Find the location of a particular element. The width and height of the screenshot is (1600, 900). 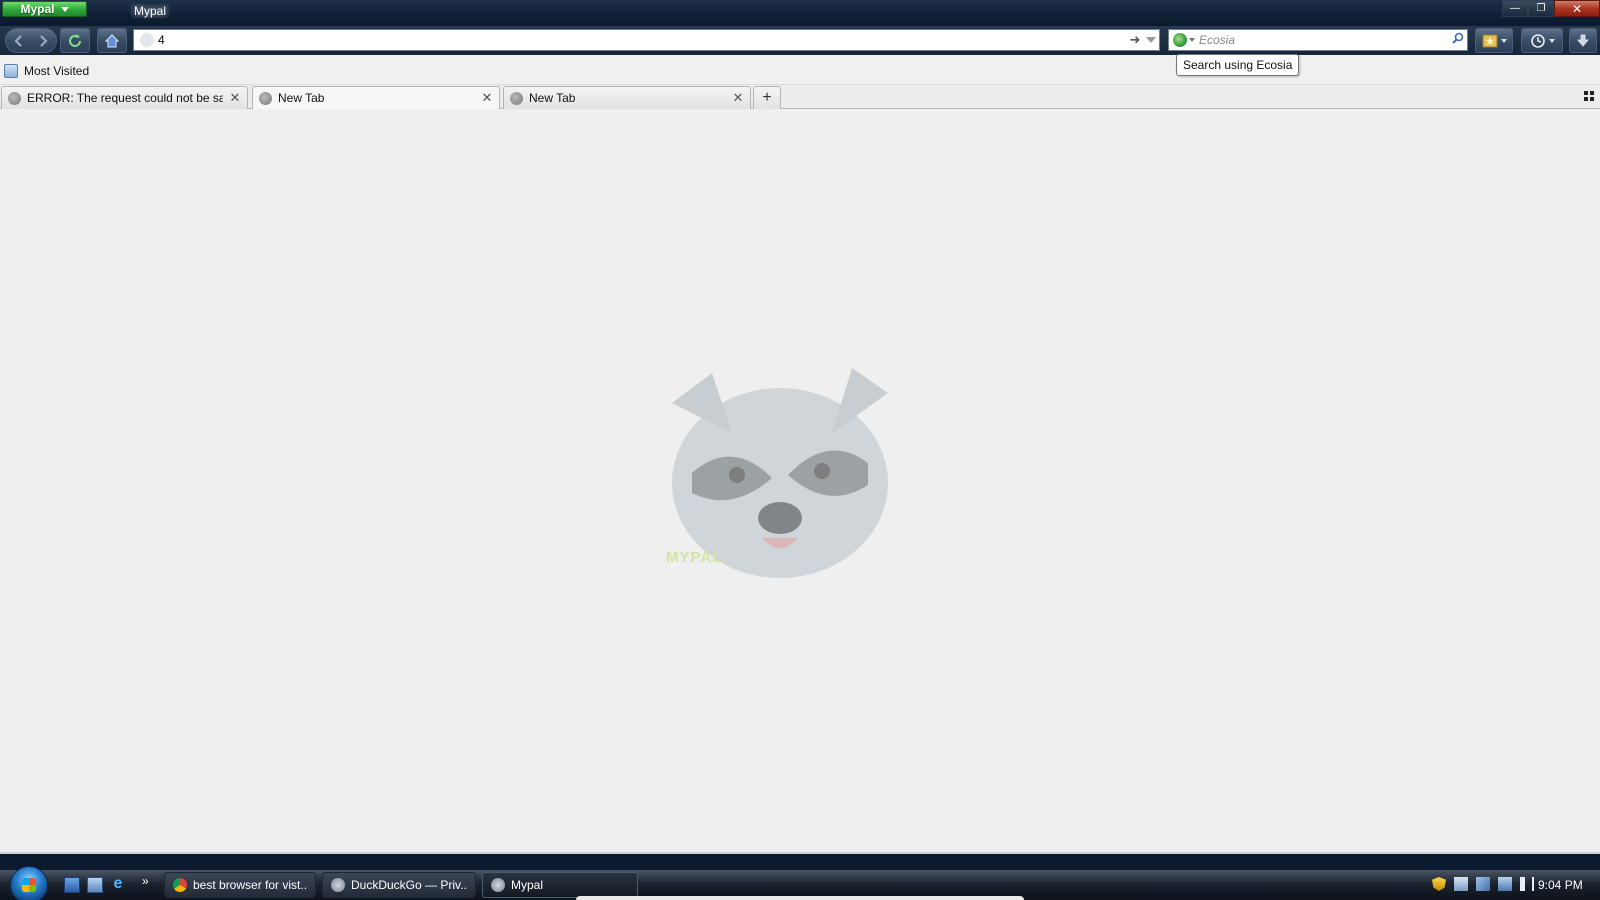

go-arrow-icon: ➜ is located at coordinates (1135, 40).